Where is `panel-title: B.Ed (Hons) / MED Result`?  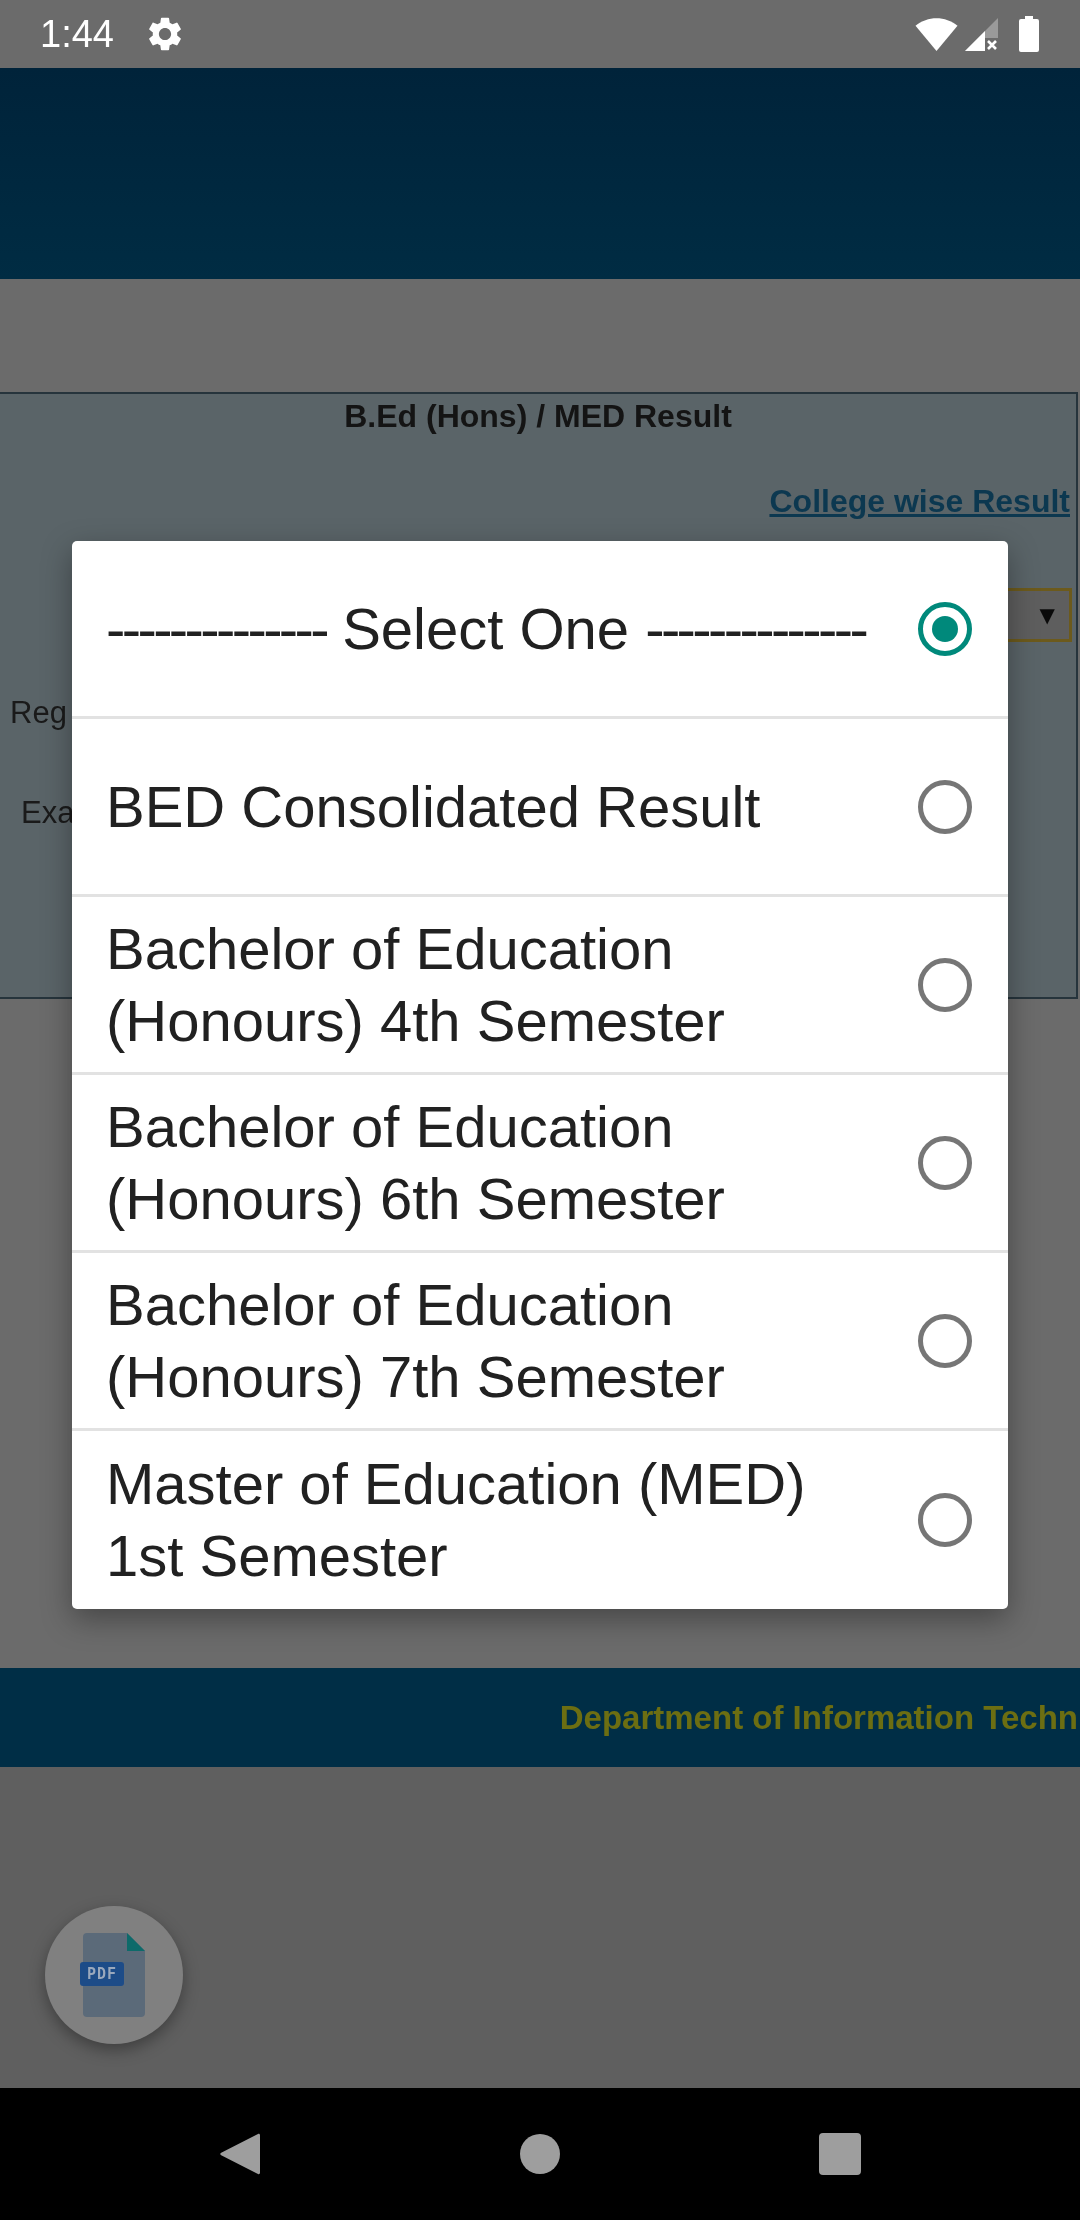 panel-title: B.Ed (Hons) / MED Result is located at coordinates (538, 416).